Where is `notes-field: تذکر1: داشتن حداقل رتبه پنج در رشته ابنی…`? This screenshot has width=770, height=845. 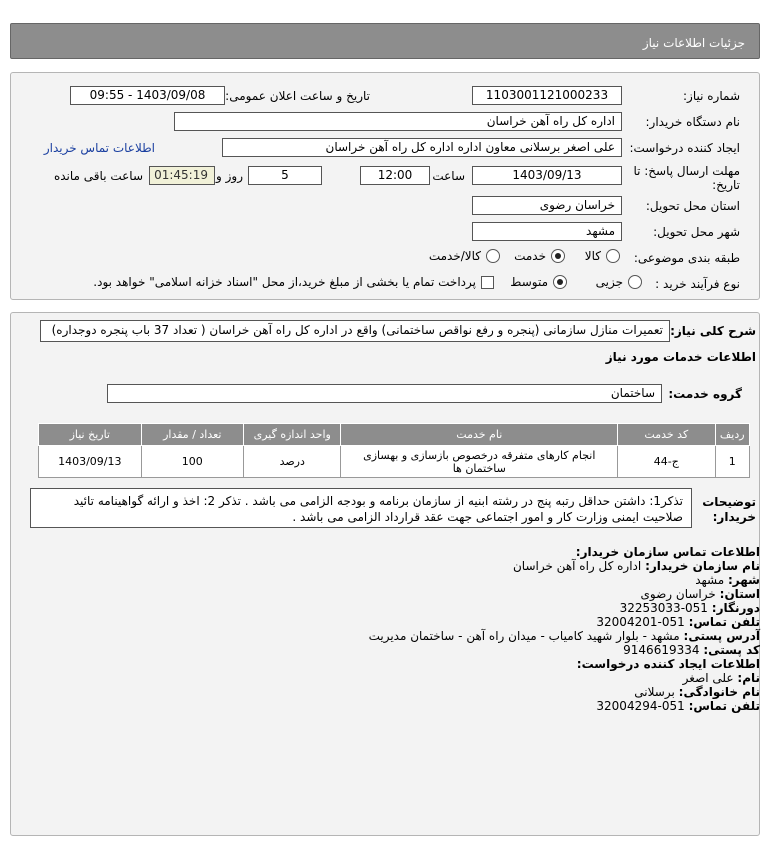
notes-field: تذکر1: داشتن حداقل رتبه پنج در رشته ابنی… is located at coordinates (361, 508).